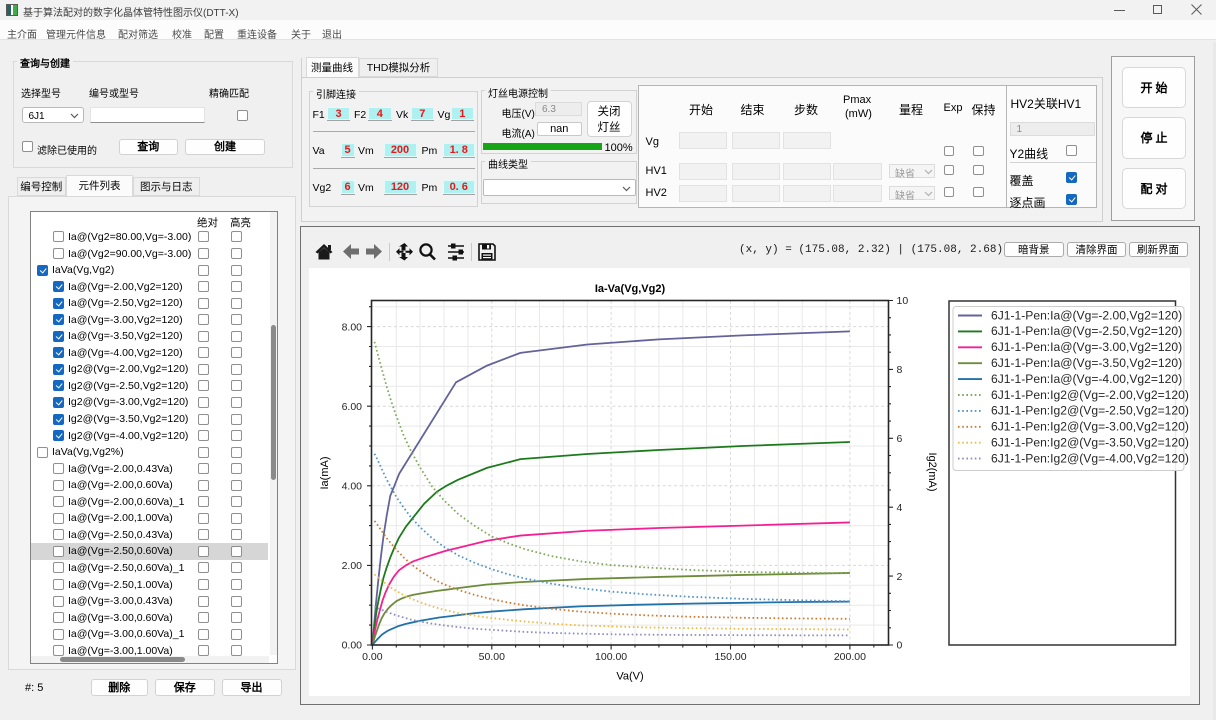 The image size is (1216, 720). I want to click on svg-text: 0, so click(900, 646).